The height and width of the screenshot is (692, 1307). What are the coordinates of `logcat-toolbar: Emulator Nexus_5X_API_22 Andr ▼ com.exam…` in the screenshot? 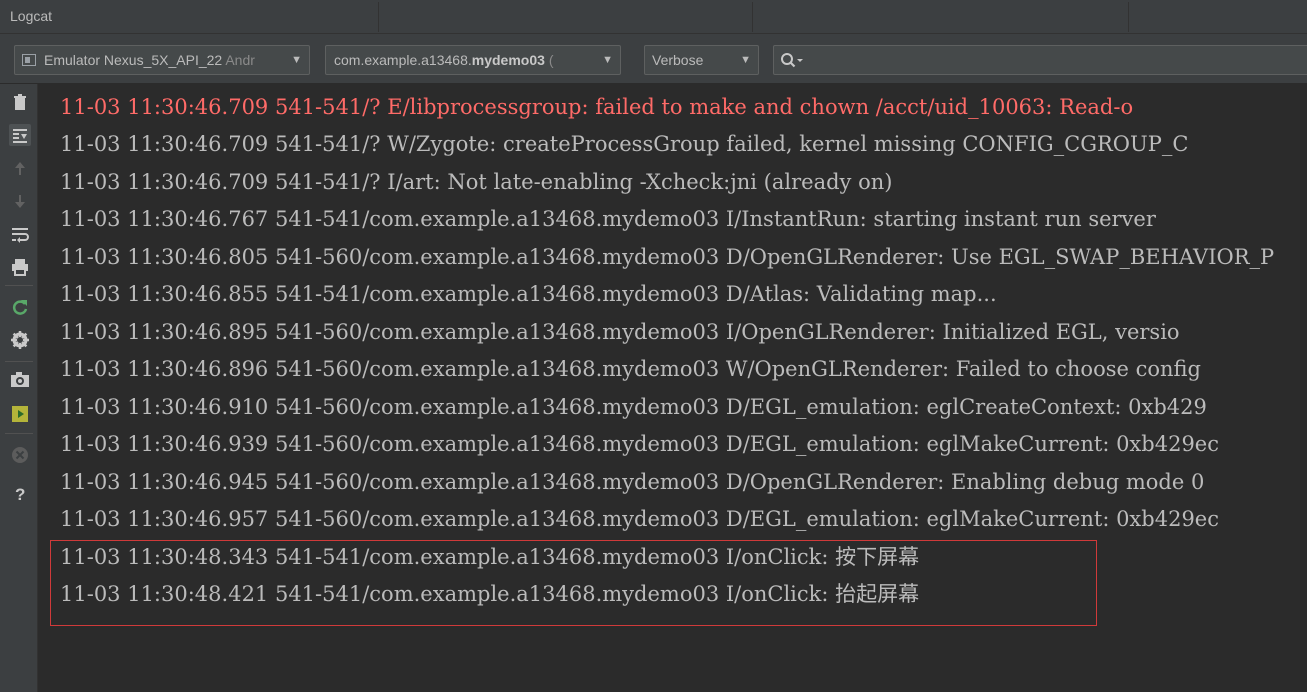 It's located at (653, 59).